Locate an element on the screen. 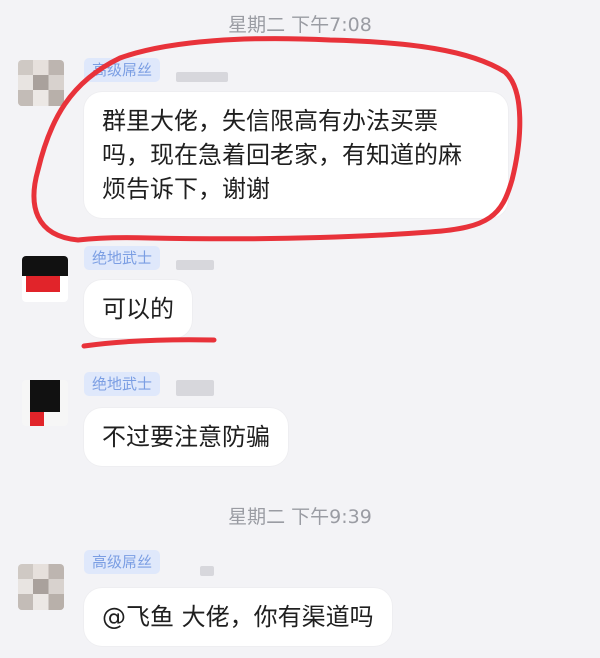 The height and width of the screenshot is (658, 600). message-bubble: 不过要注意防骗 is located at coordinates (186, 437).